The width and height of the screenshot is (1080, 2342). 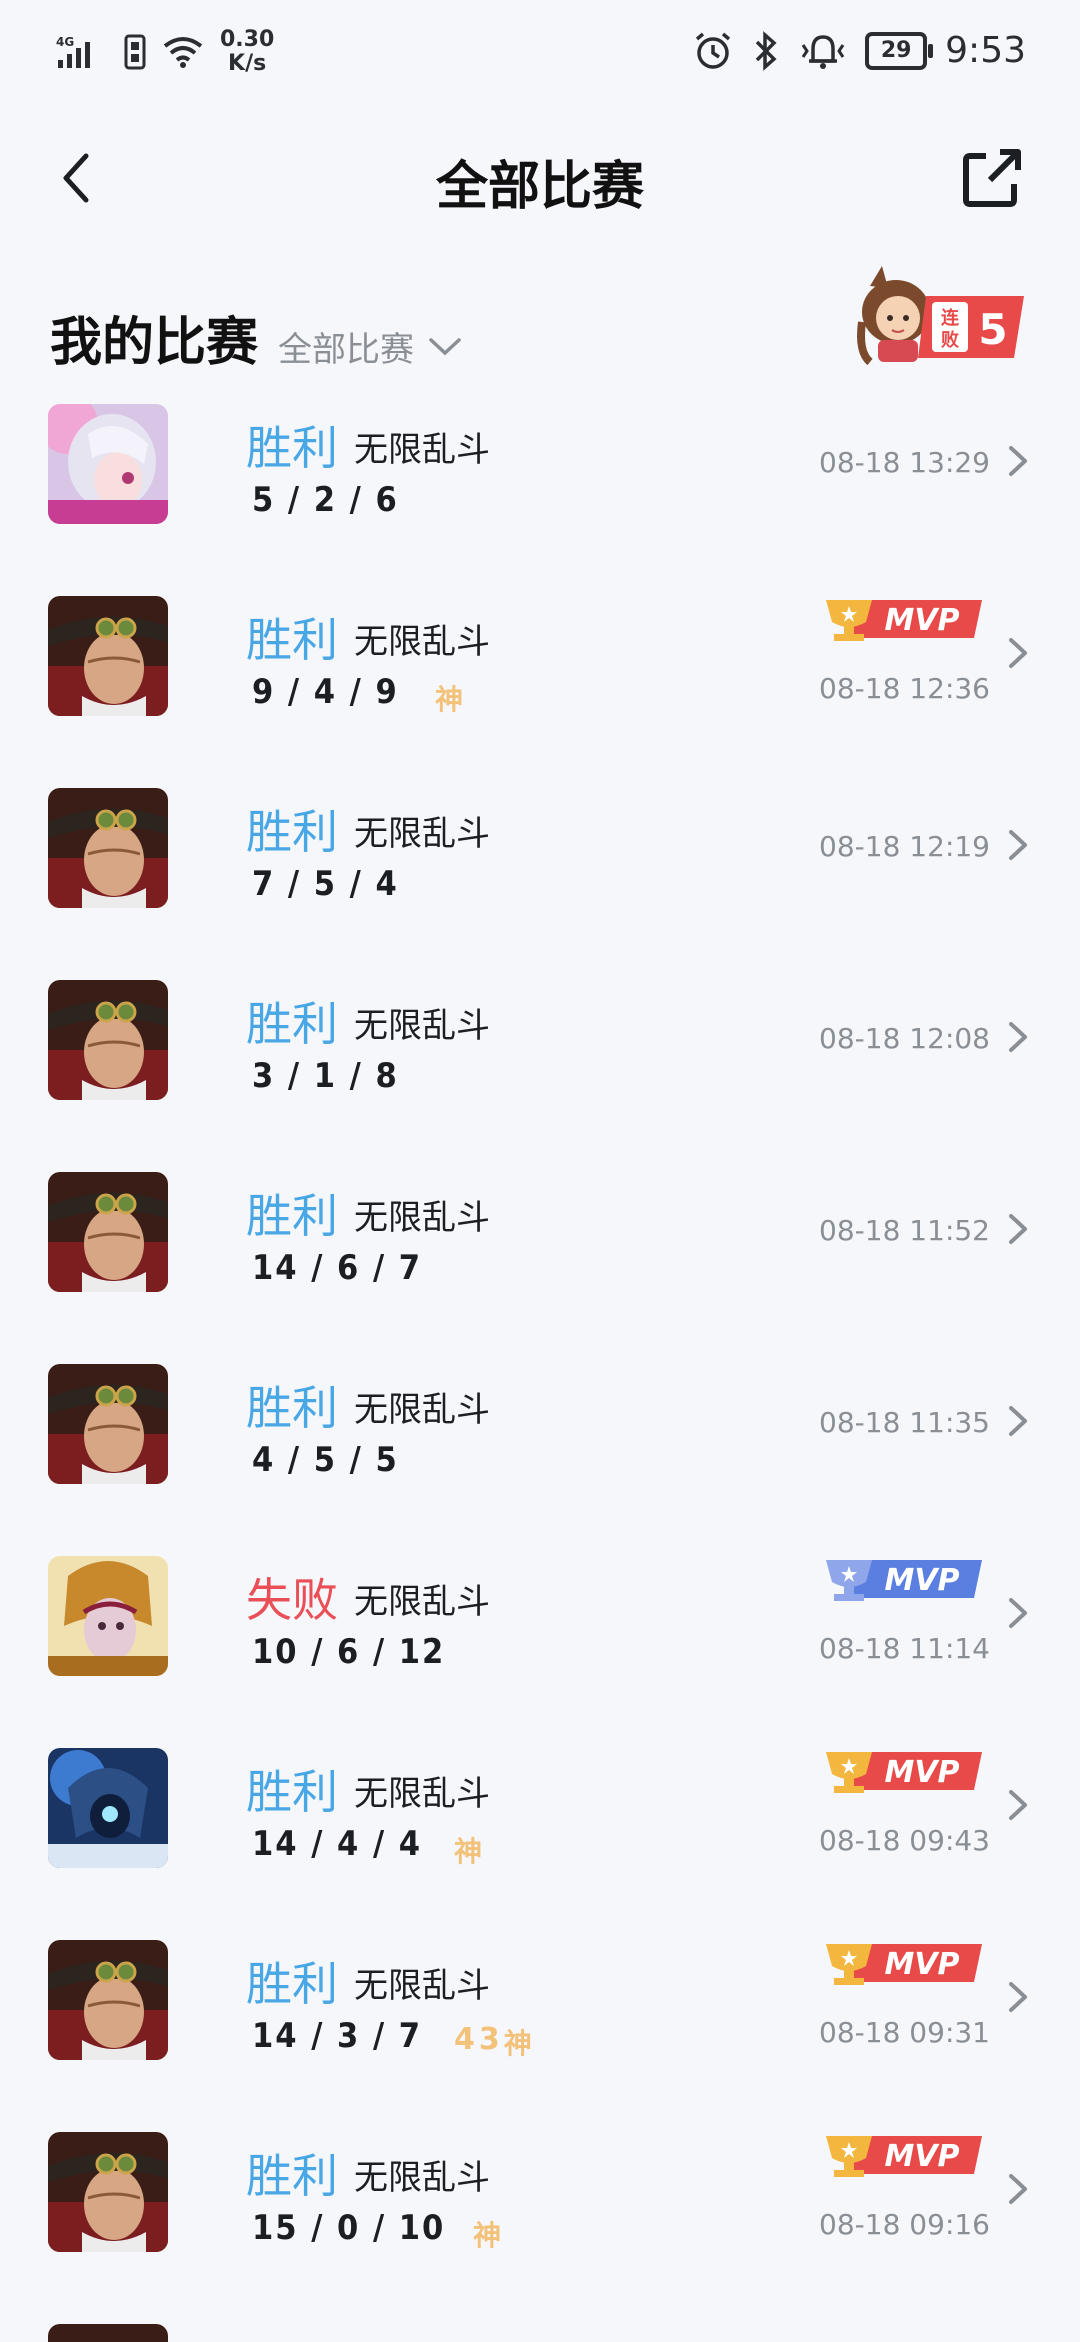 What do you see at coordinates (135, 52) in the screenshot?
I see `dual-sim-icon` at bounding box center [135, 52].